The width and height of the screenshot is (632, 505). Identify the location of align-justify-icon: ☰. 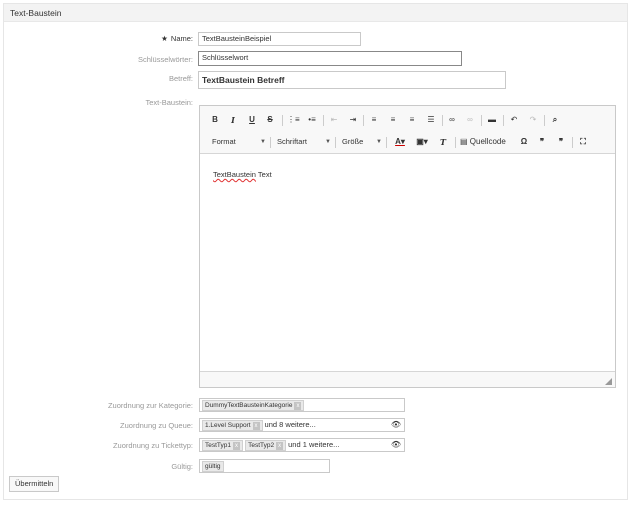
(431, 120).